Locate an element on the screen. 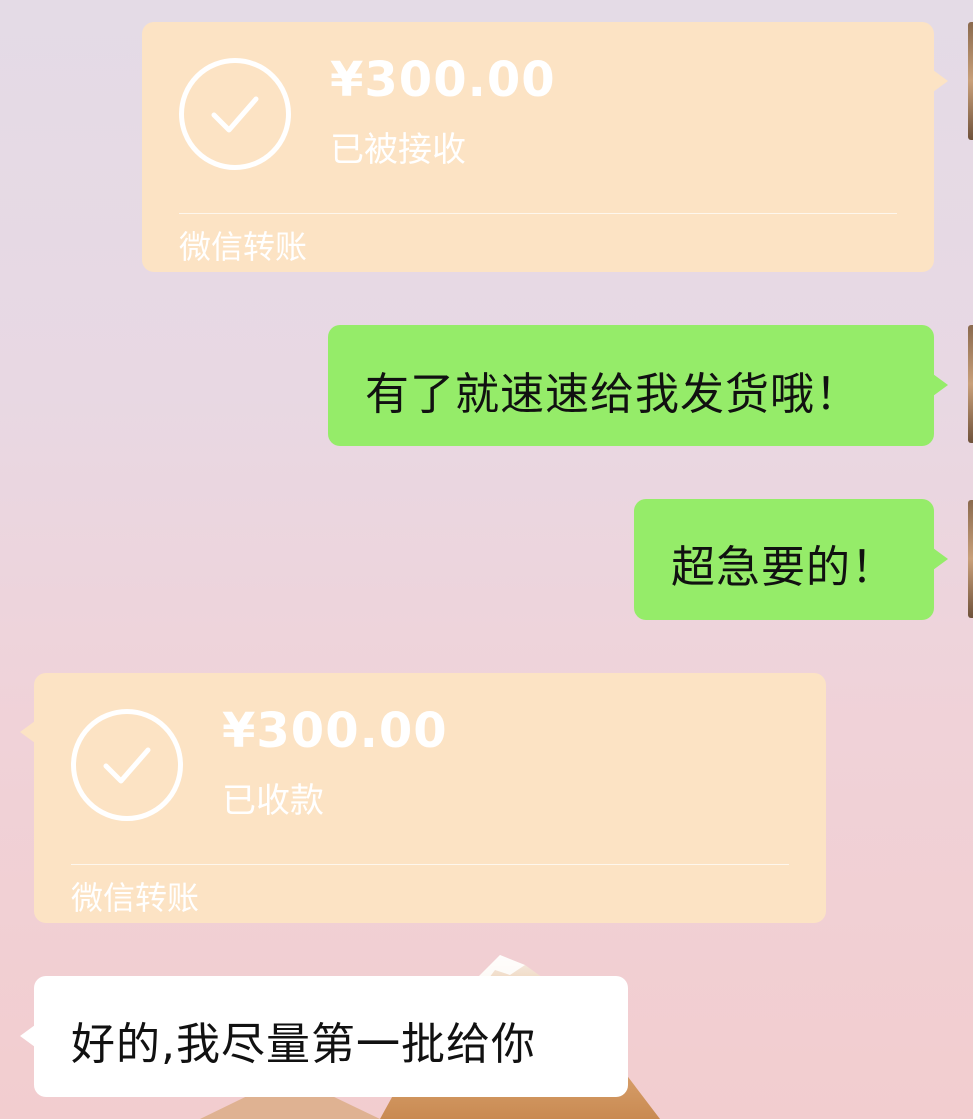 The width and height of the screenshot is (973, 1119). message-text: 有了就速速给我发货哦！ is located at coordinates (612, 394).